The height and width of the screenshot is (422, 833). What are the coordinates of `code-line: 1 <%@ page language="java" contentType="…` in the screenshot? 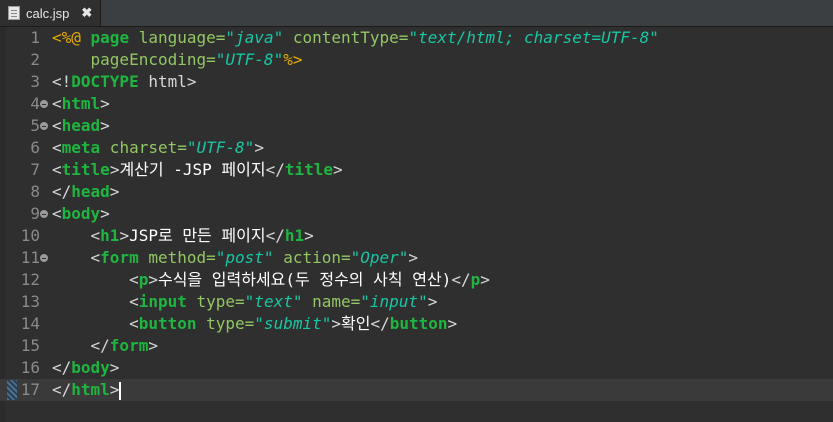 It's located at (416, 38).